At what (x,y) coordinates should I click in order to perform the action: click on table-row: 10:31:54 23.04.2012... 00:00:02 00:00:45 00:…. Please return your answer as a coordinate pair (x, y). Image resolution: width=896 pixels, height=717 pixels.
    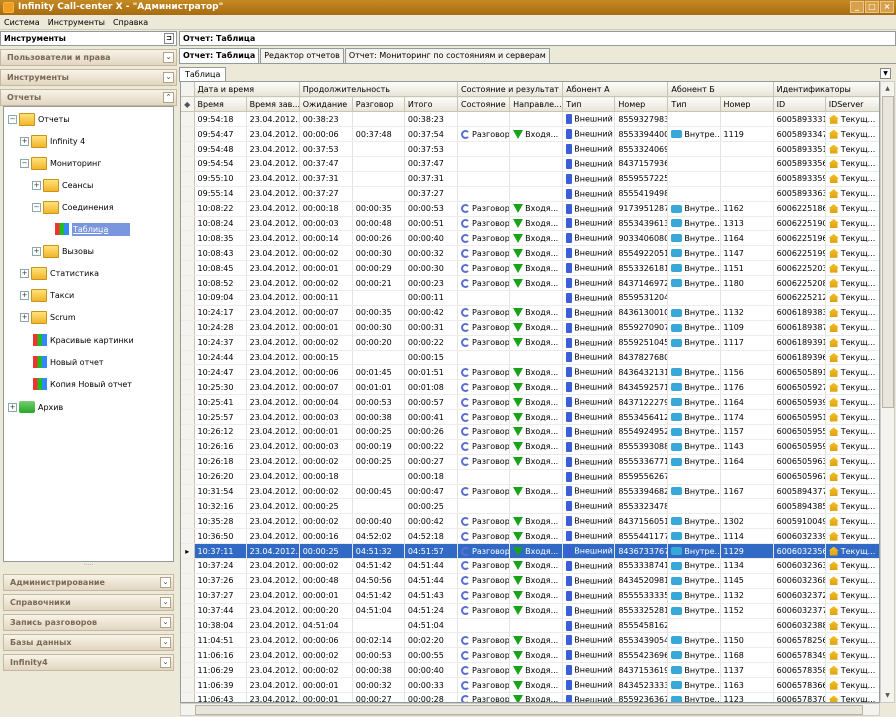
    Looking at the image, I should click on (530, 492).